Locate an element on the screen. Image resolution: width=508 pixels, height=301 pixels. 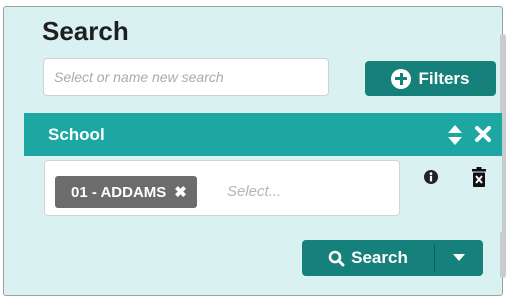
search-options-dropdown is located at coordinates (459, 258).